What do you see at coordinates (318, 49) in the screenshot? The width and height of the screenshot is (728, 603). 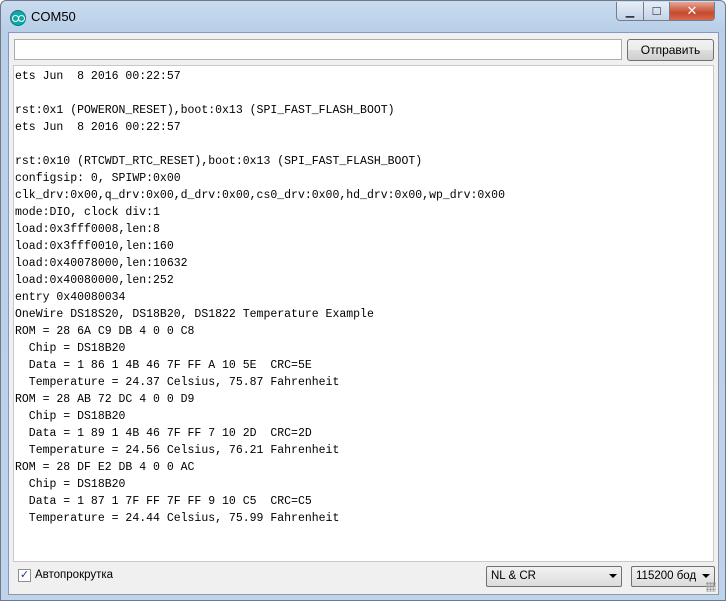 I see `send-input` at bounding box center [318, 49].